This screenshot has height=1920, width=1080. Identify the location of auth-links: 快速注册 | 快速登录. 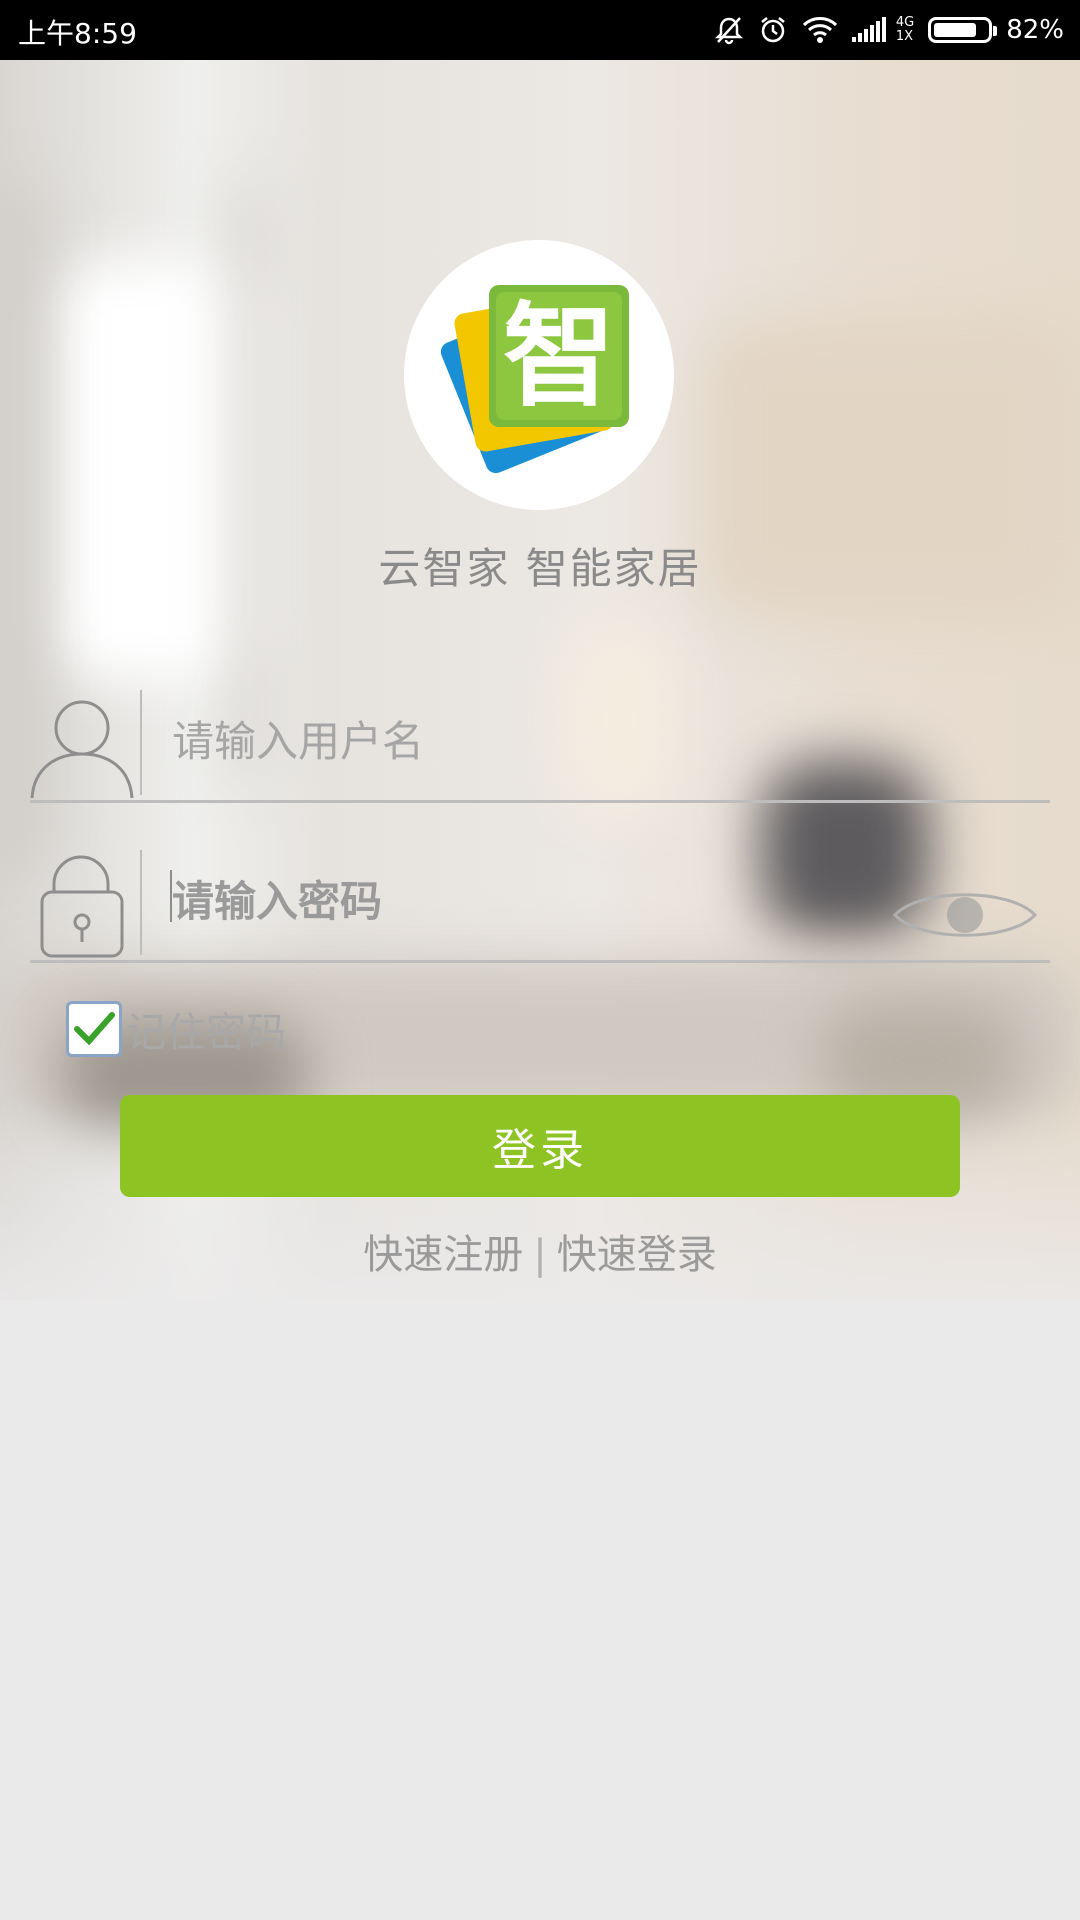
(540, 1251).